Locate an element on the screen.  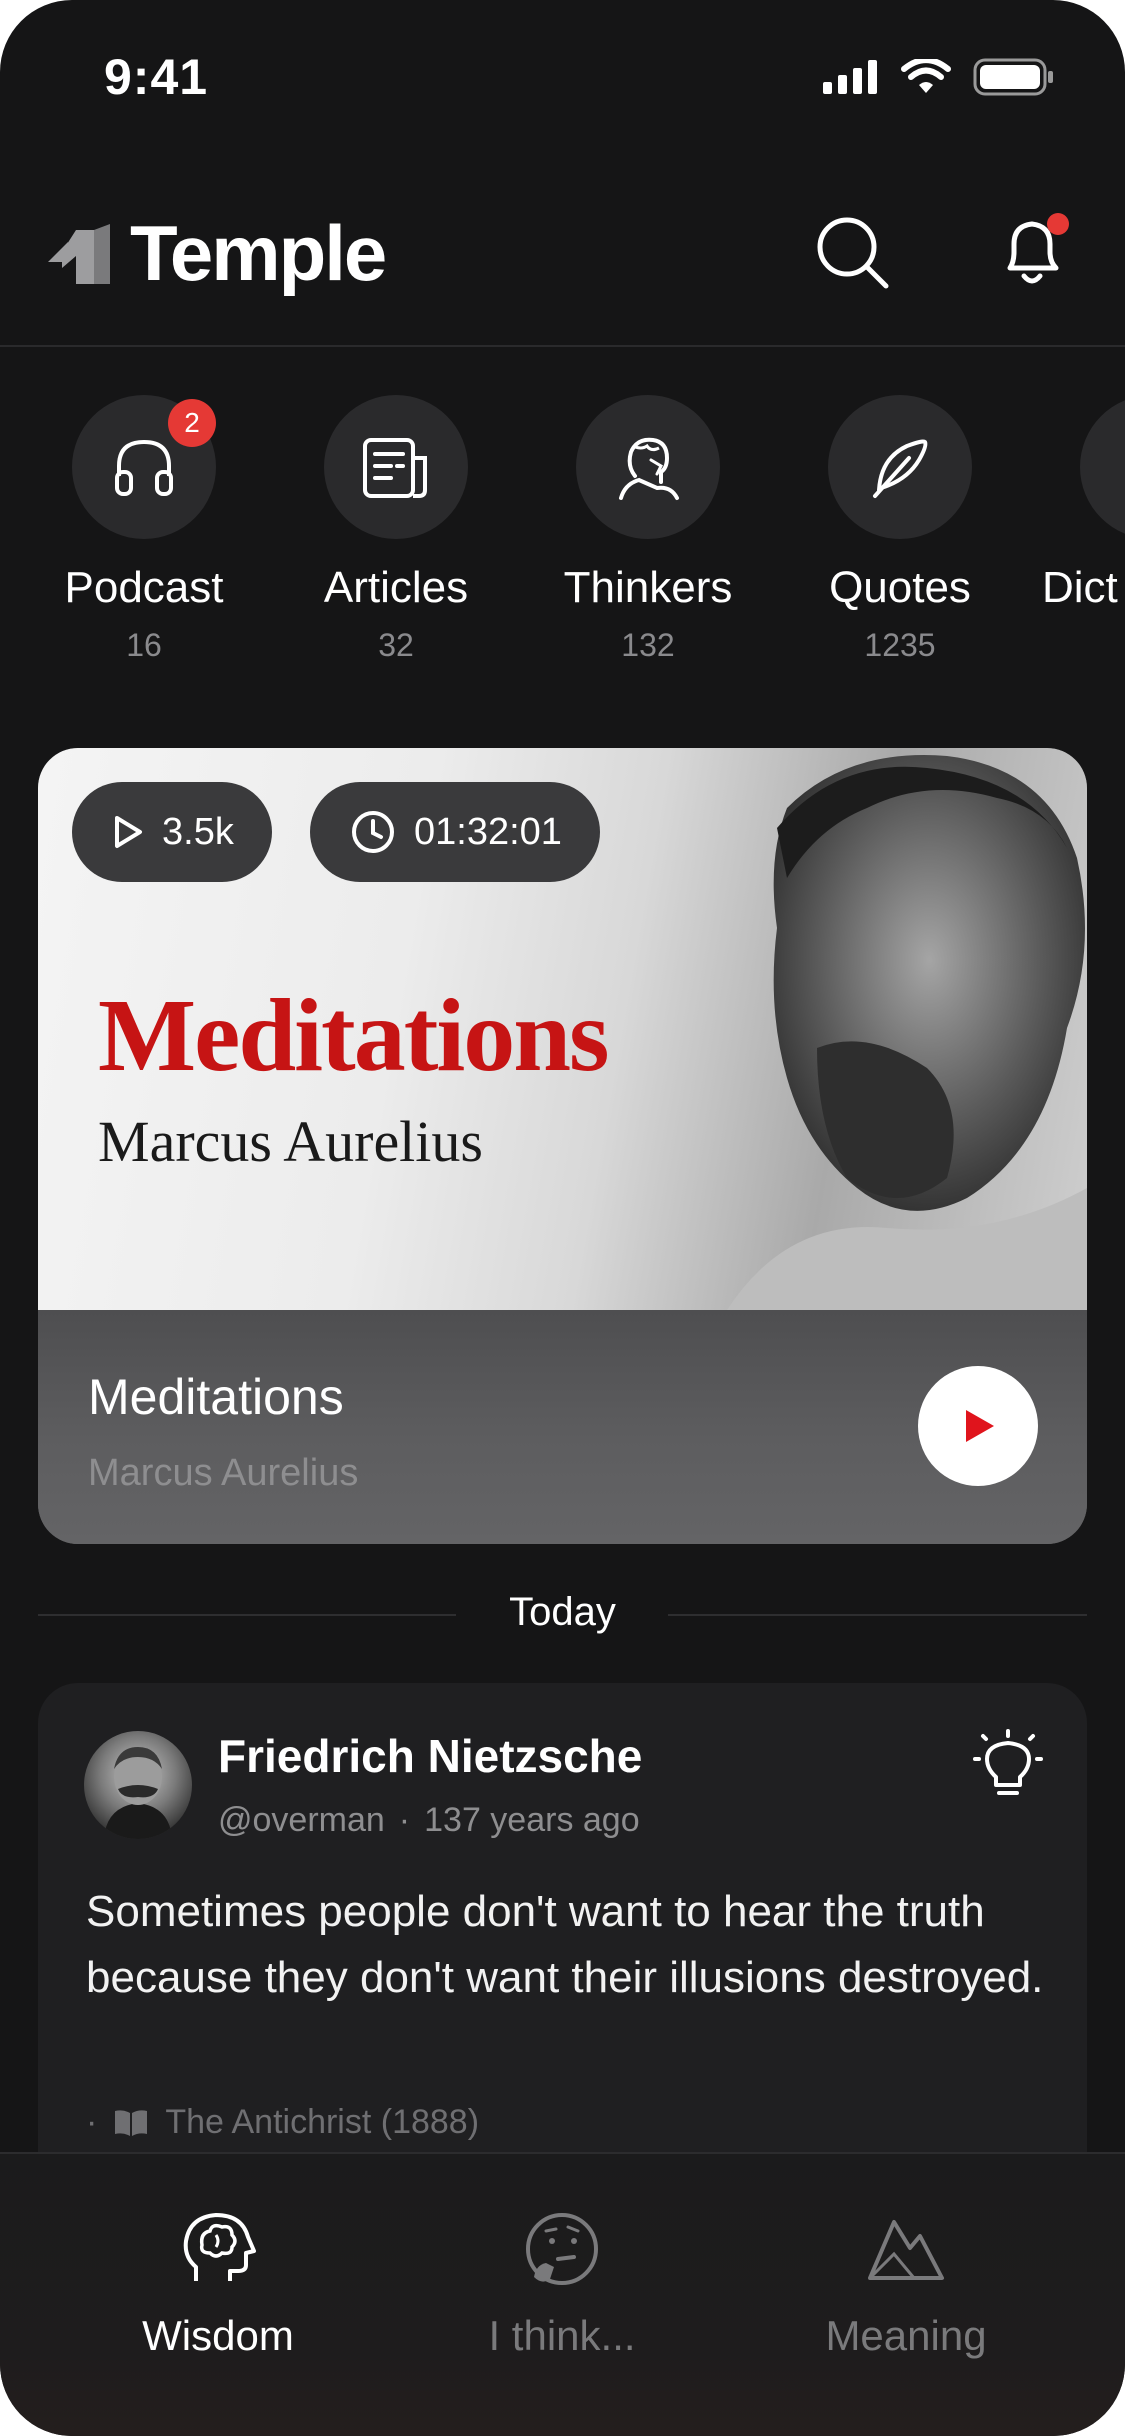
app-logo: Temple is located at coordinates (216, 253).